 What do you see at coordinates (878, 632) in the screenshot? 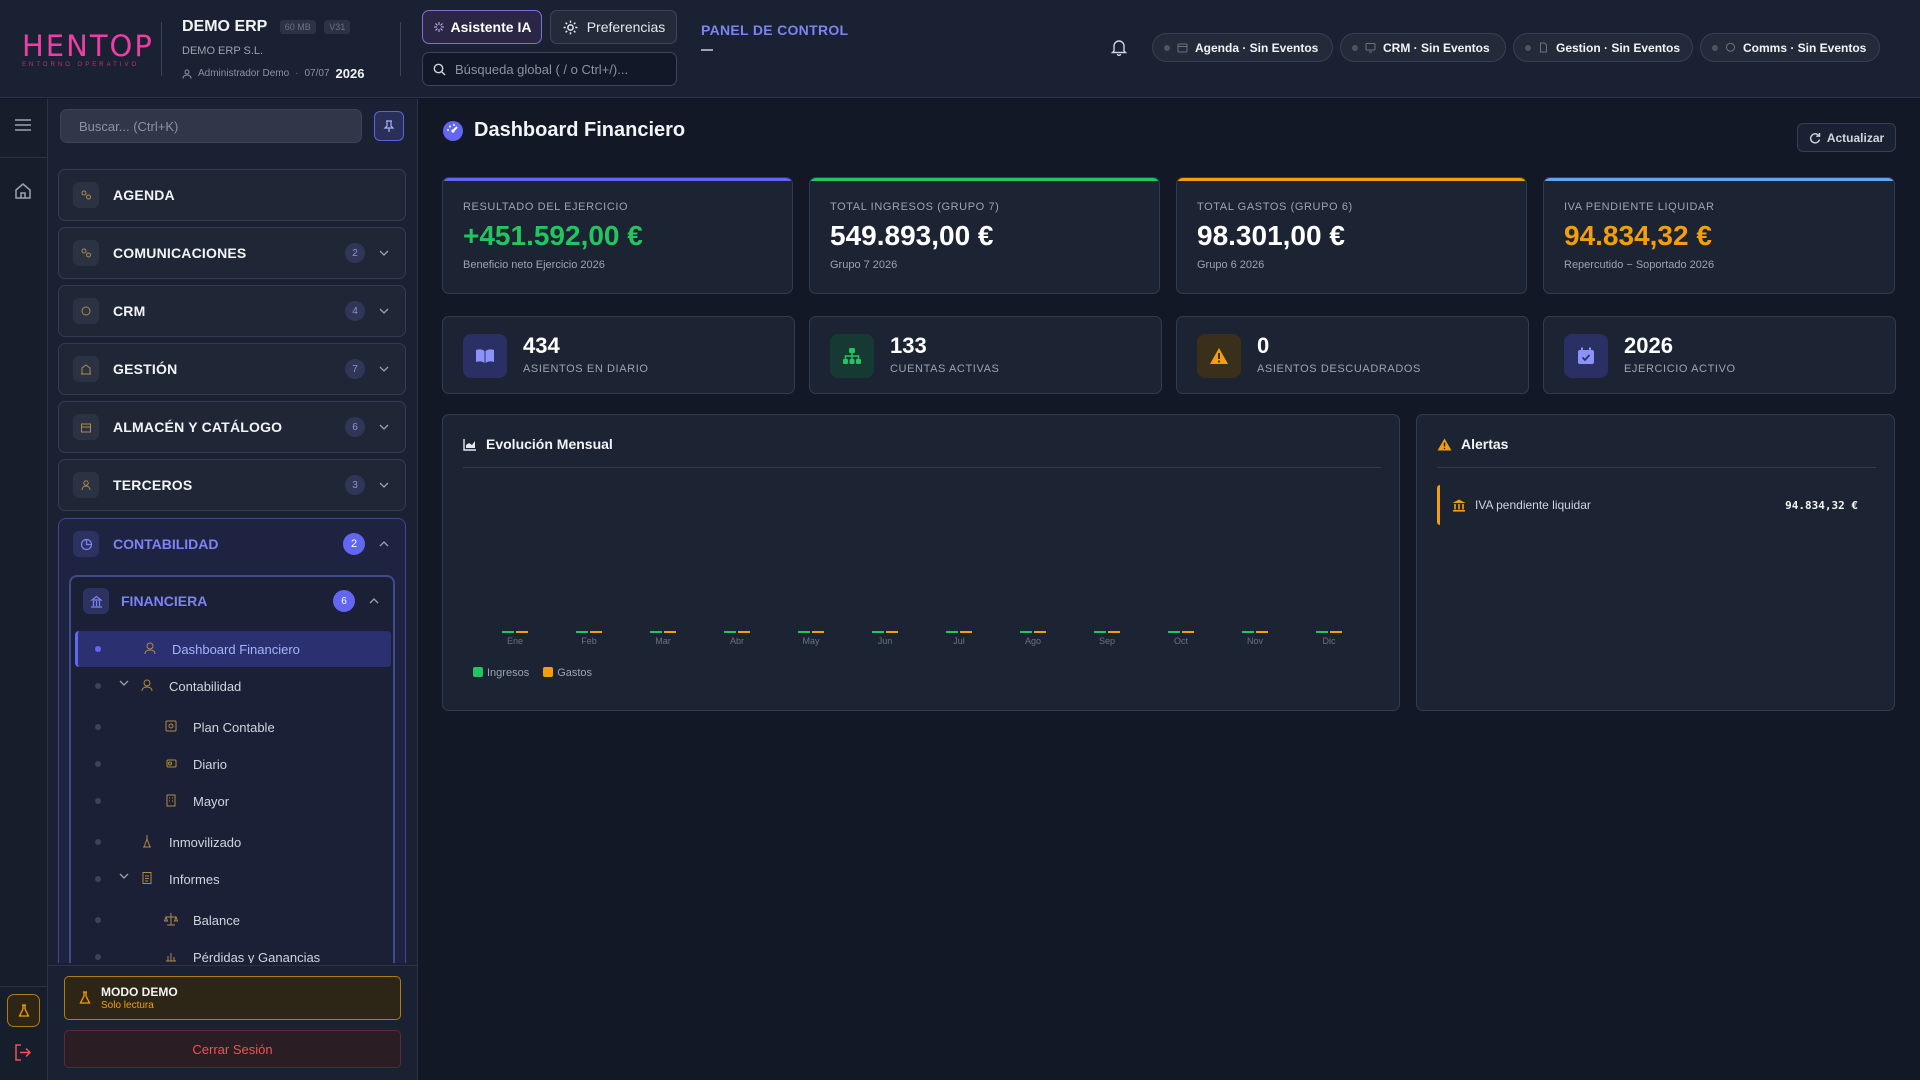
I see `bar-ingresos-jun` at bounding box center [878, 632].